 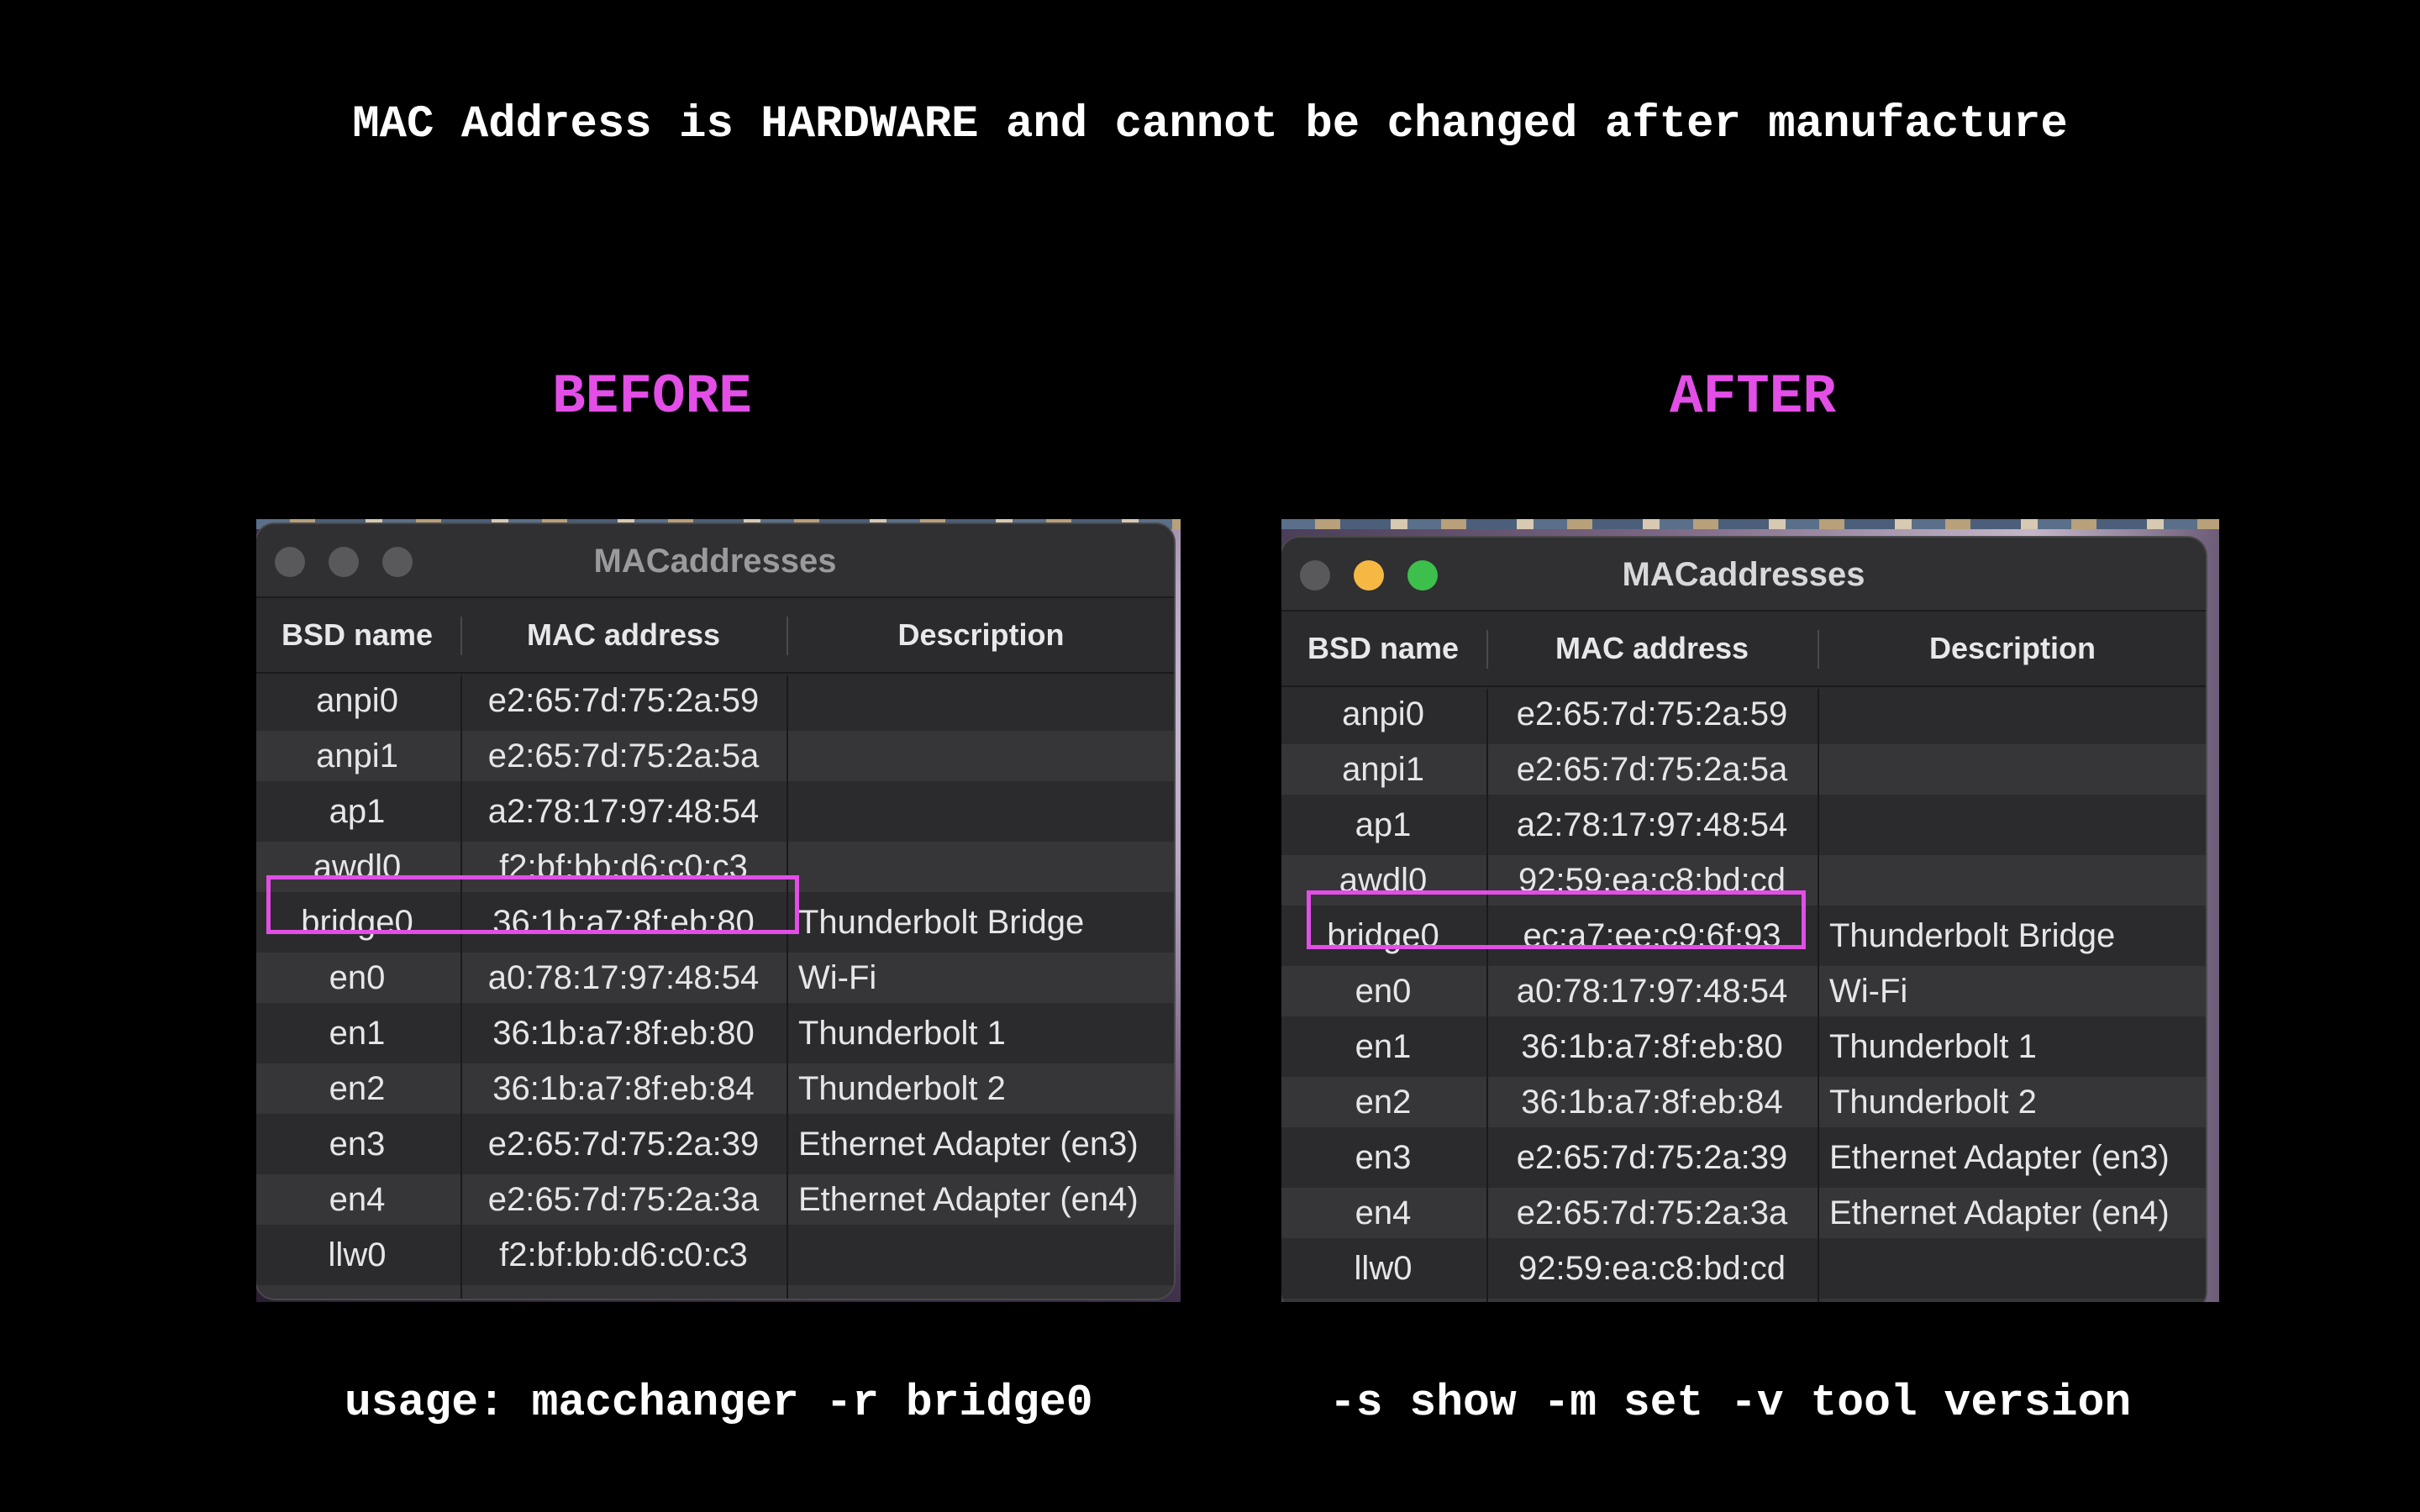 What do you see at coordinates (719, 1403) in the screenshot?
I see `usage-text: usage: macchanger -r bridge0` at bounding box center [719, 1403].